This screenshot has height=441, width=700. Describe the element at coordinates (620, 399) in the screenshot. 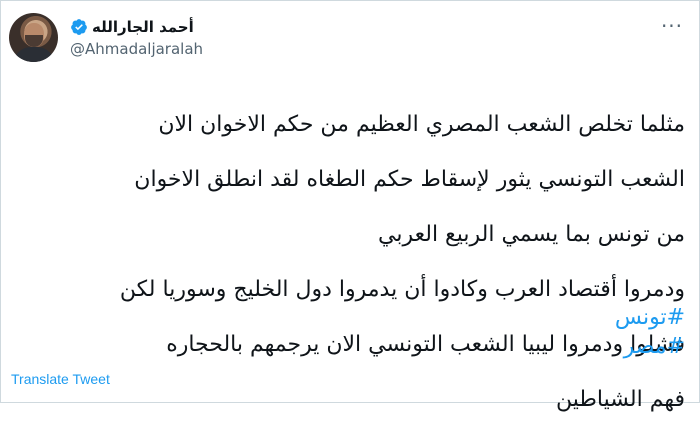

I see `tweet-line: فهم الشياطين` at that location.